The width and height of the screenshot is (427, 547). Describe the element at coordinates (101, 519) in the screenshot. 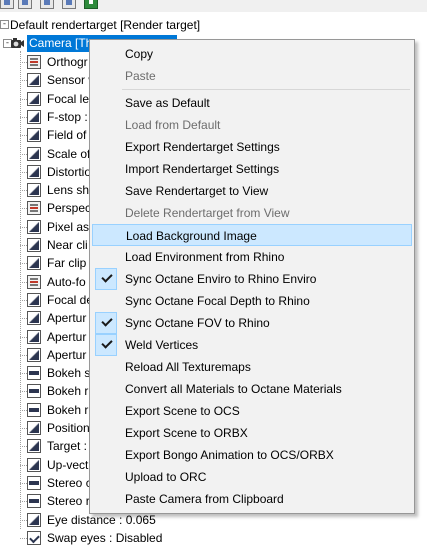

I see `tree-item-label: Eye distance : 0.065` at that location.